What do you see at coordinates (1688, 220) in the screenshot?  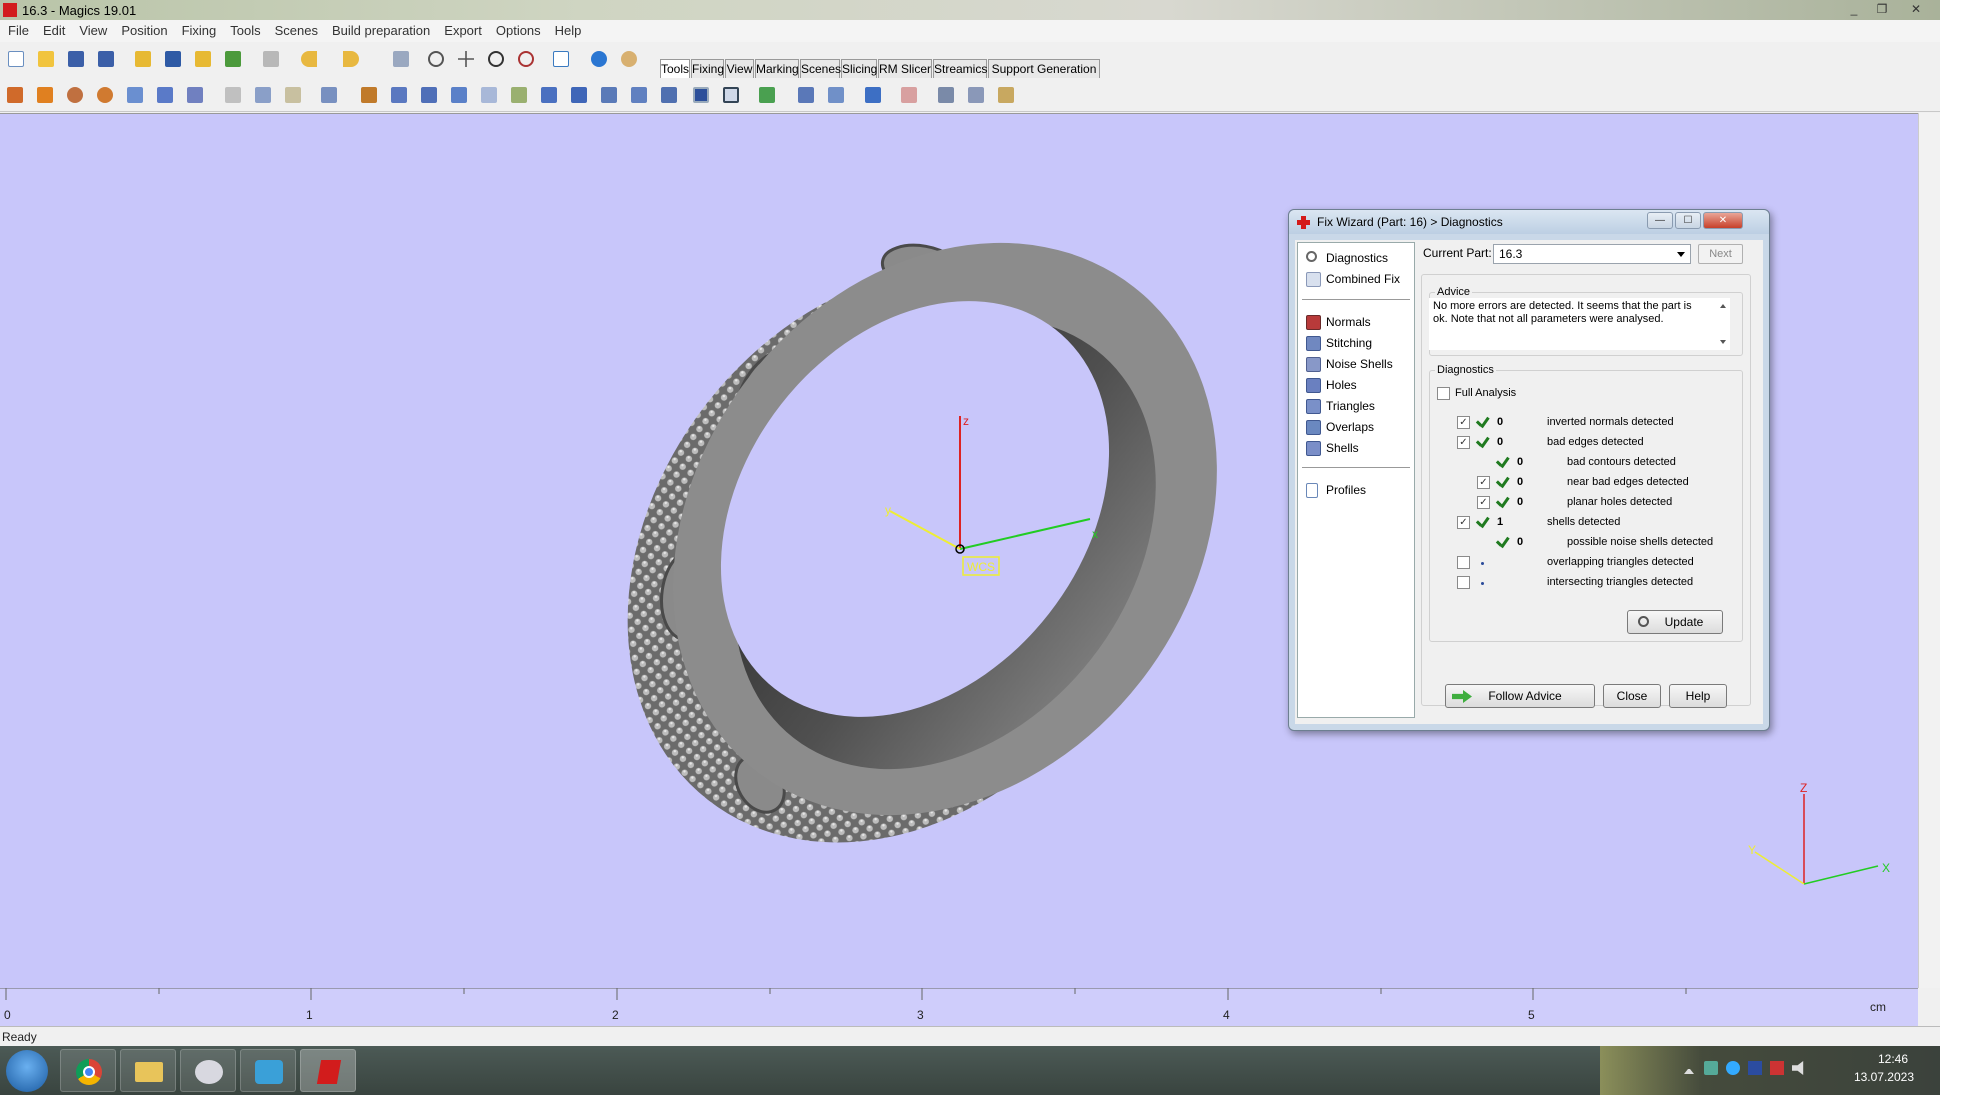 I see `dialog-maximize-button: ☐` at bounding box center [1688, 220].